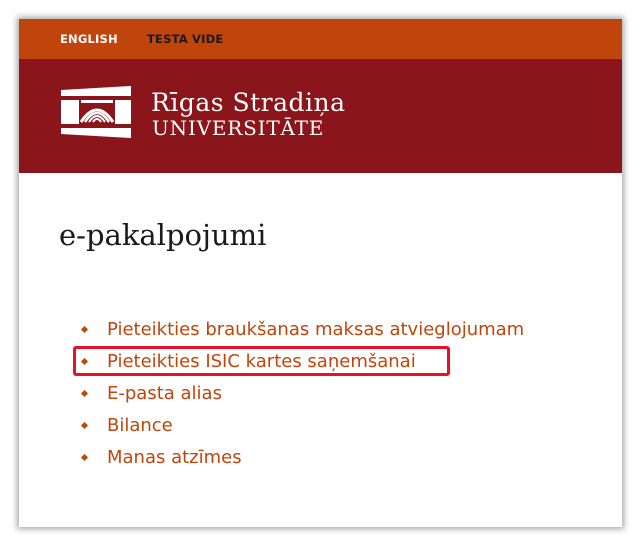 The width and height of the screenshot is (642, 548). I want to click on service-link-my-grades: Manas atzīmes, so click(174, 458).